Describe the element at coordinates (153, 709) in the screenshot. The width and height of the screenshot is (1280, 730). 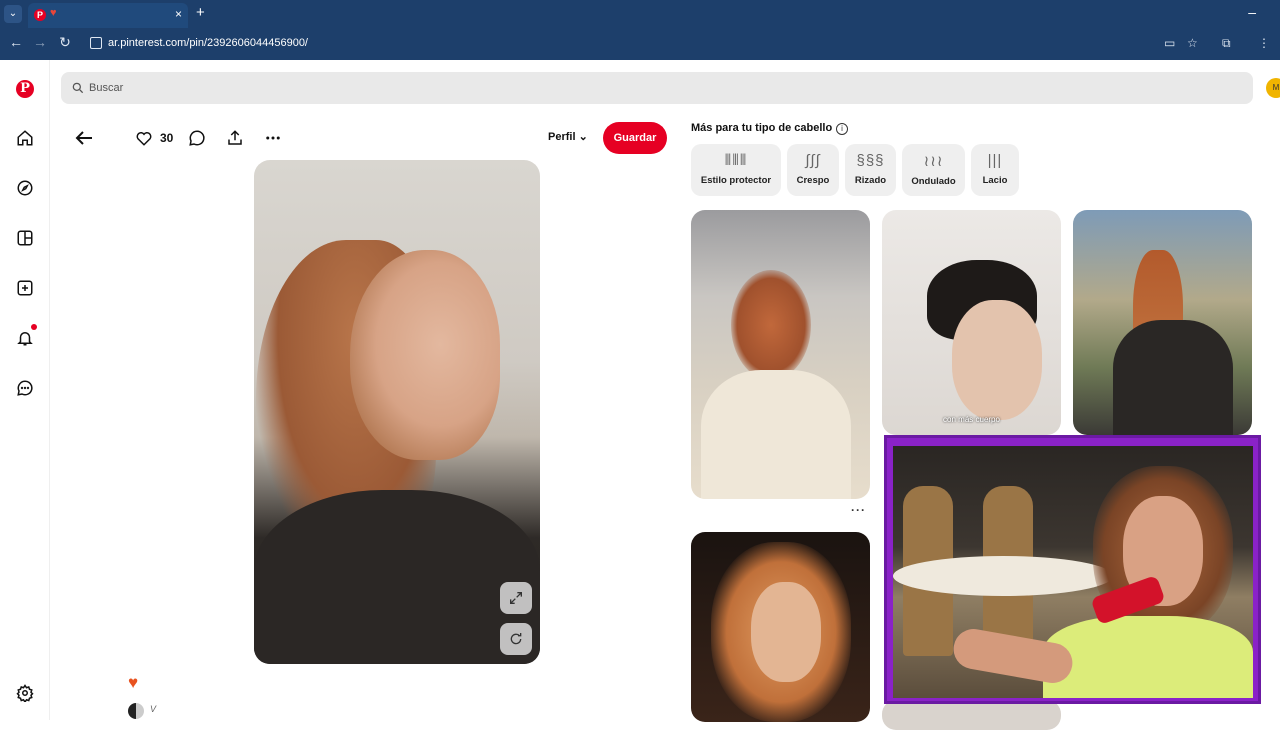
I see `creator-name: V` at that location.